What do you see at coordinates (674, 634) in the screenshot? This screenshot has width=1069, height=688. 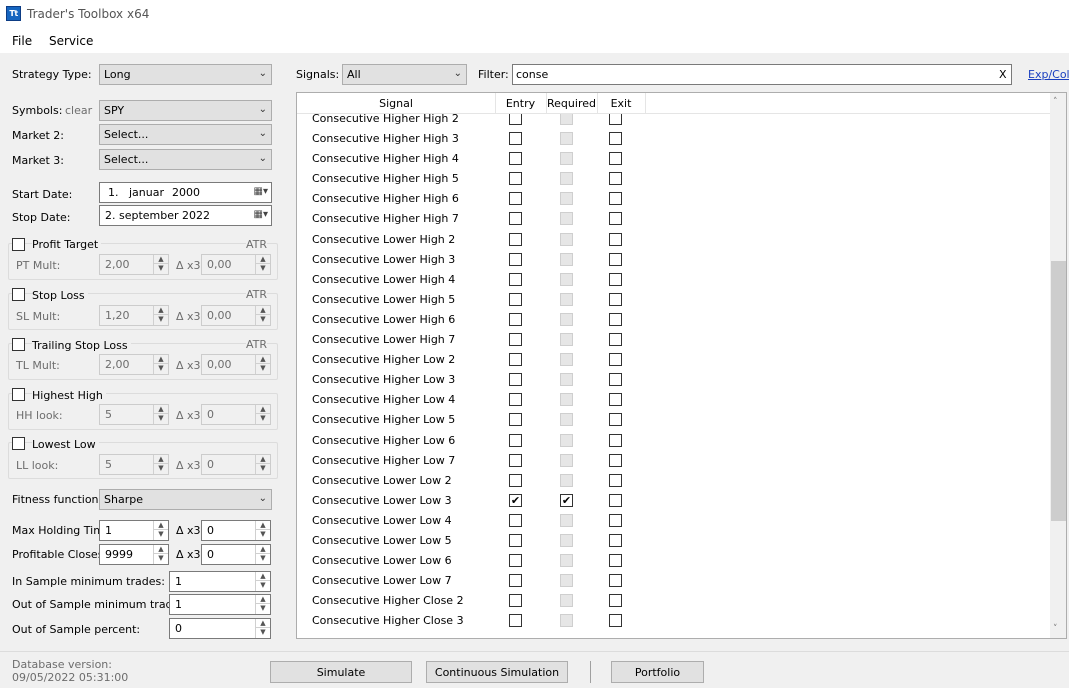 I see `table-row-partial` at bounding box center [674, 634].